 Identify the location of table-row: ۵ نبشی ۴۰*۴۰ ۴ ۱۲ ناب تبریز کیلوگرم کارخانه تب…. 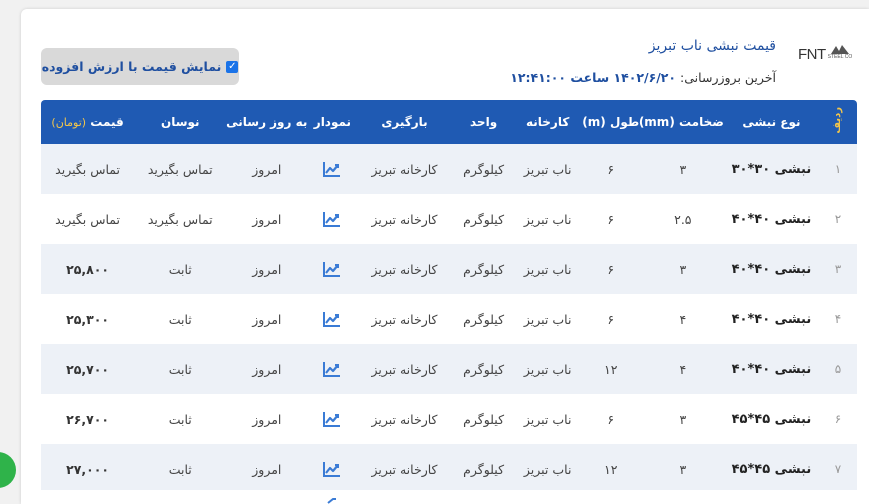
(449, 369).